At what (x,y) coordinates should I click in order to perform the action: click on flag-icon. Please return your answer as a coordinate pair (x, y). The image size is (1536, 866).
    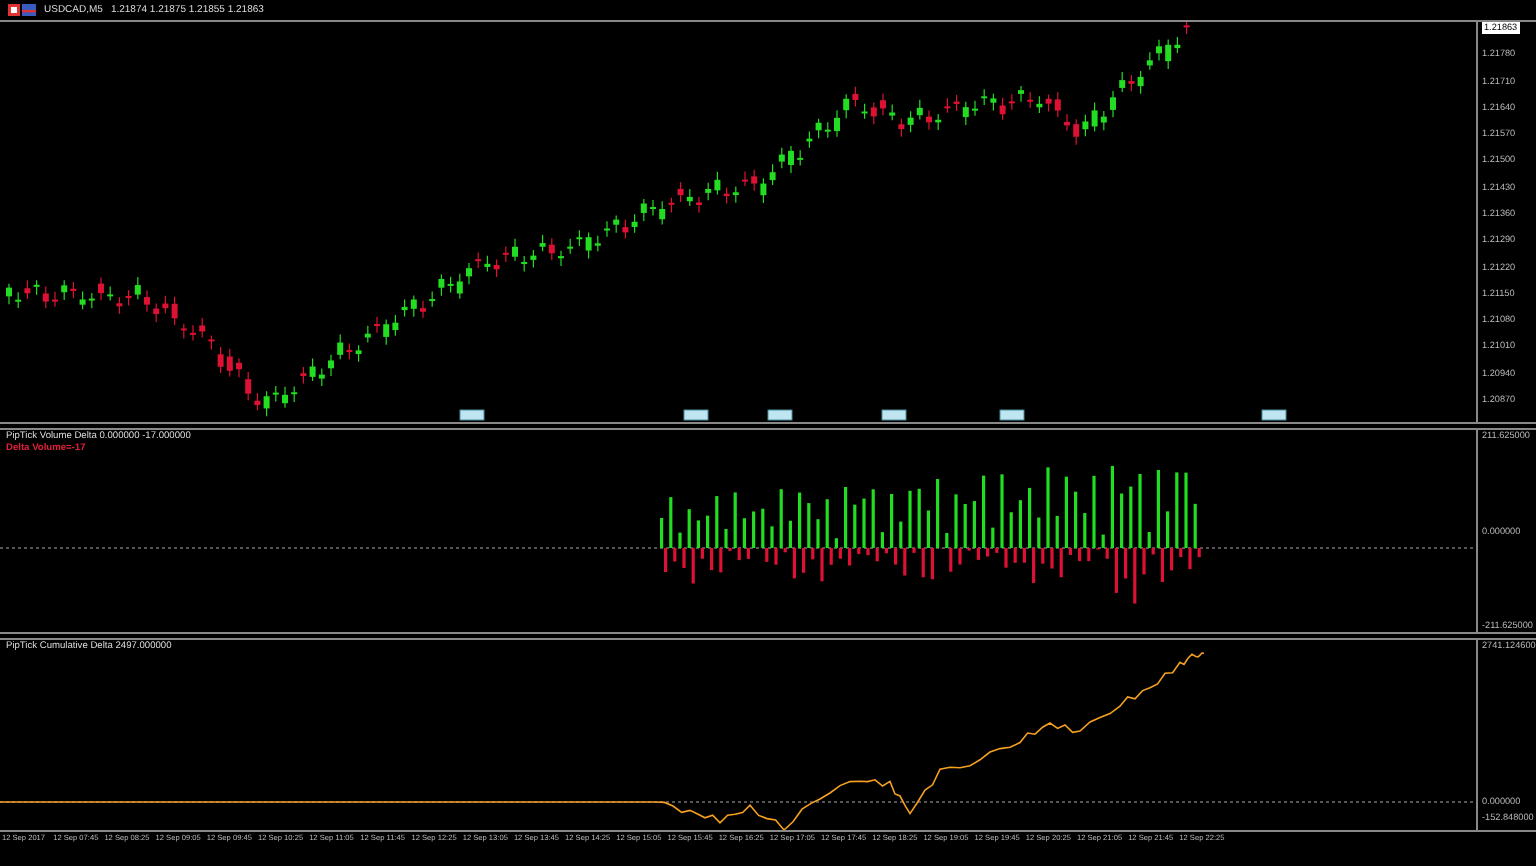
    Looking at the image, I should click on (22, 10).